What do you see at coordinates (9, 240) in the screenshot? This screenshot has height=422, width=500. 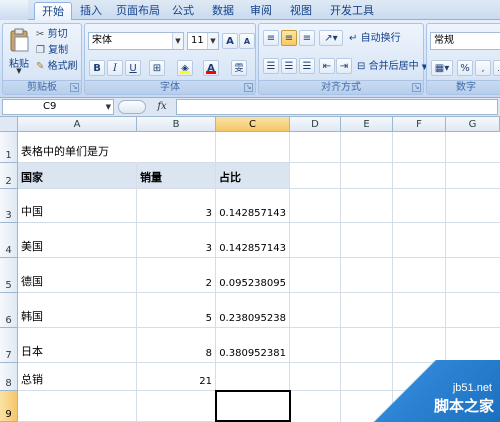 I see `row-header-4: 4` at bounding box center [9, 240].